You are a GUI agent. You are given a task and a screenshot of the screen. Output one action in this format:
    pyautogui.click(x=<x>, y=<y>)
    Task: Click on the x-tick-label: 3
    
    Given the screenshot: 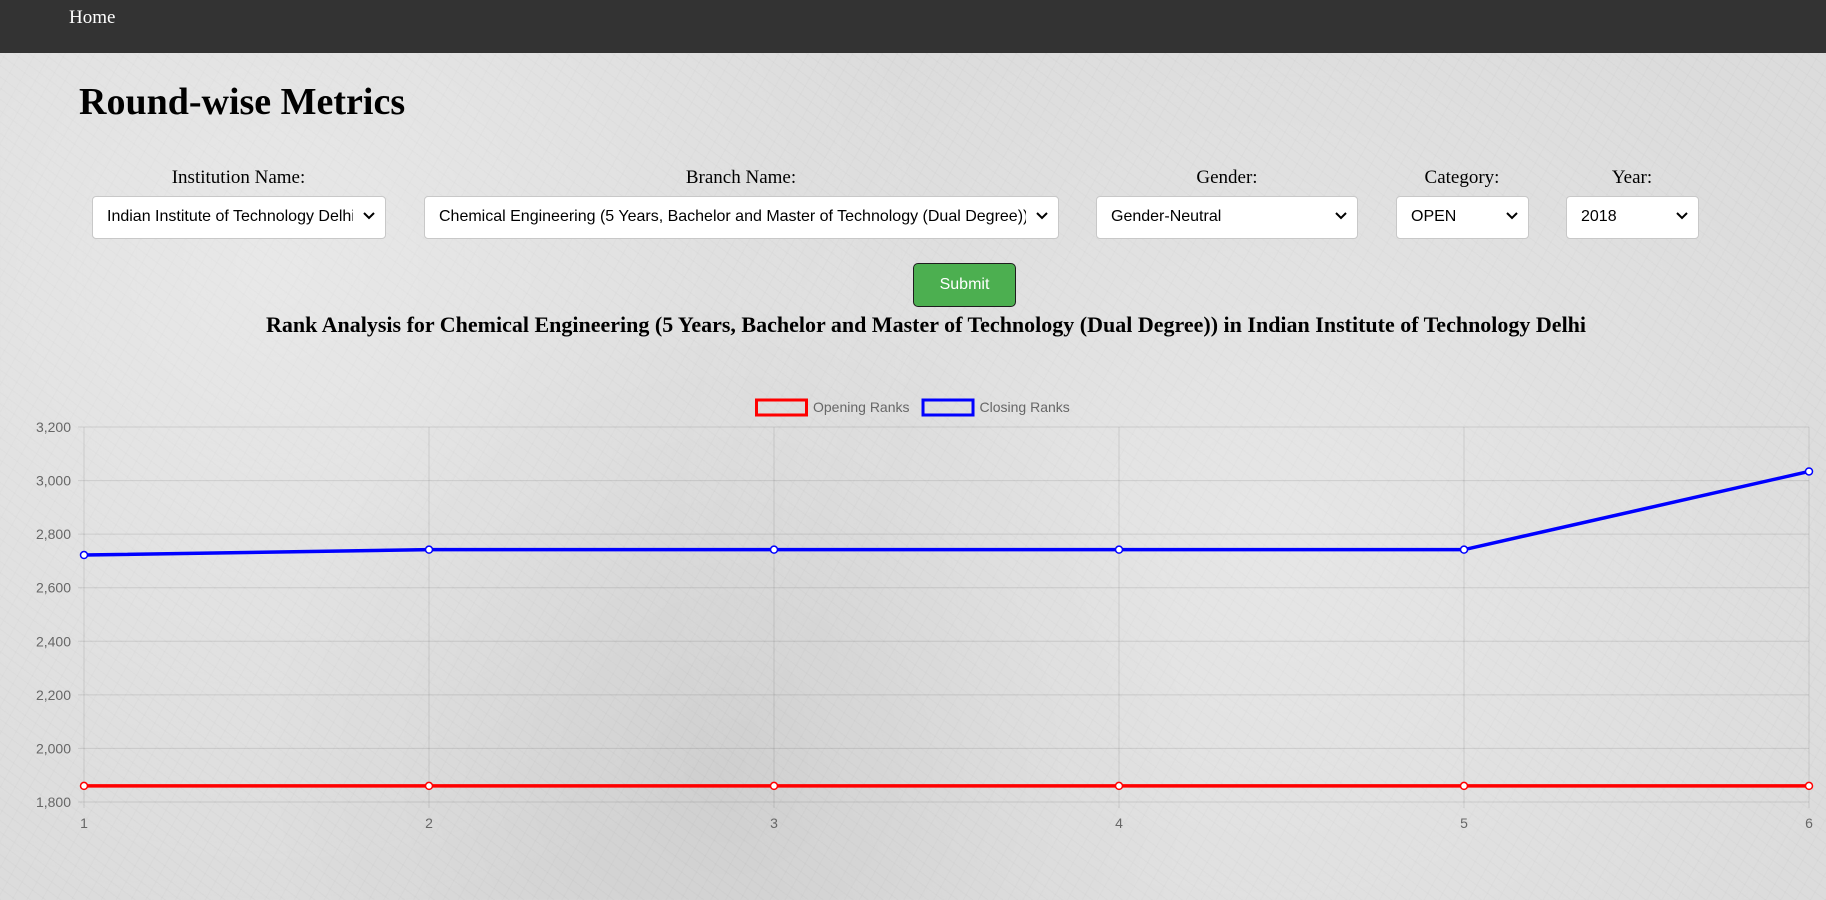 What is the action you would take?
    pyautogui.click(x=774, y=823)
    